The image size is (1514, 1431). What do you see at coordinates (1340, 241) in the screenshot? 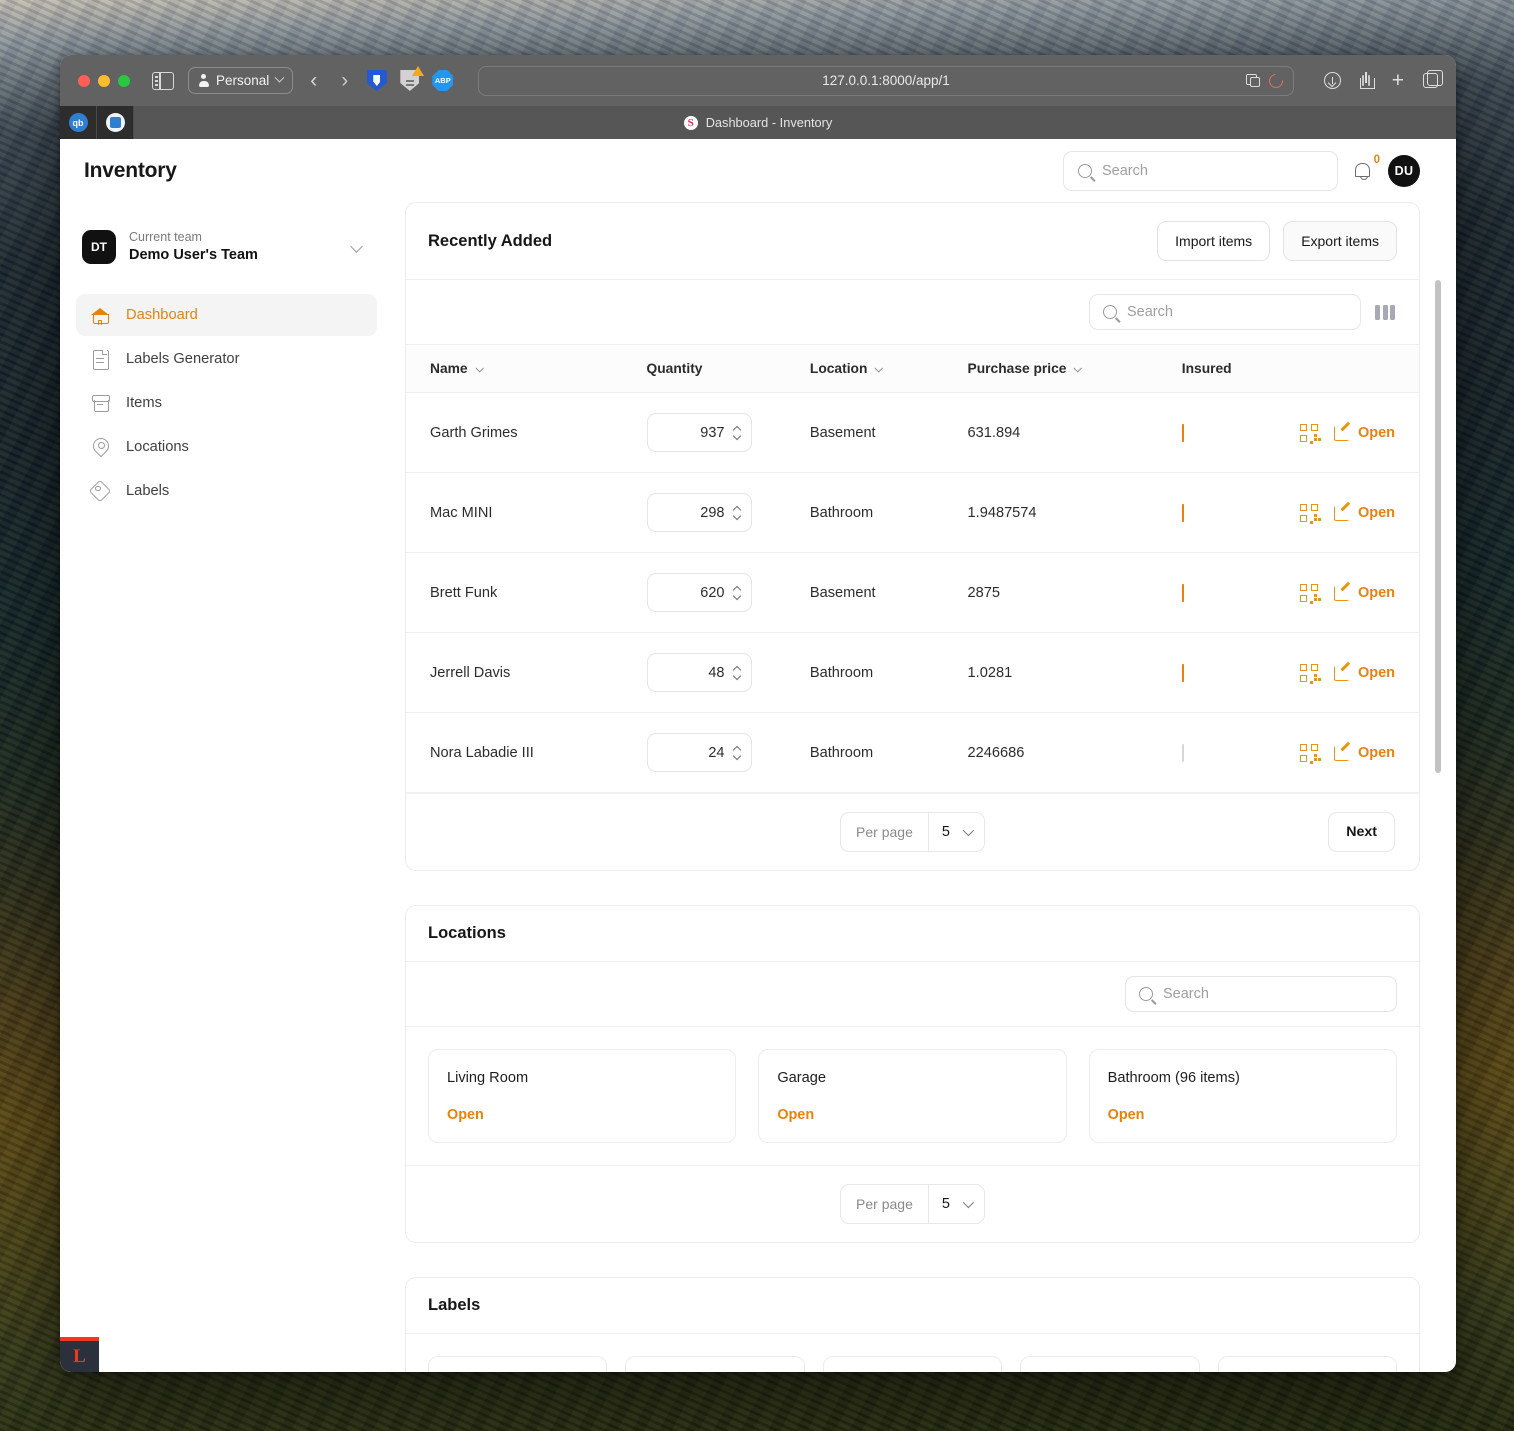
I see `export-items-button: Export items` at bounding box center [1340, 241].